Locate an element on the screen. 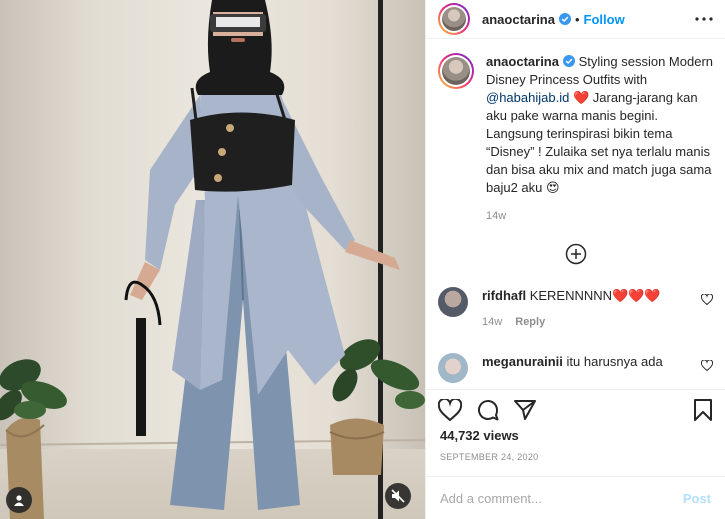 This screenshot has width=725, height=519. caption-mention: @habahijab.id is located at coordinates (527, 97).